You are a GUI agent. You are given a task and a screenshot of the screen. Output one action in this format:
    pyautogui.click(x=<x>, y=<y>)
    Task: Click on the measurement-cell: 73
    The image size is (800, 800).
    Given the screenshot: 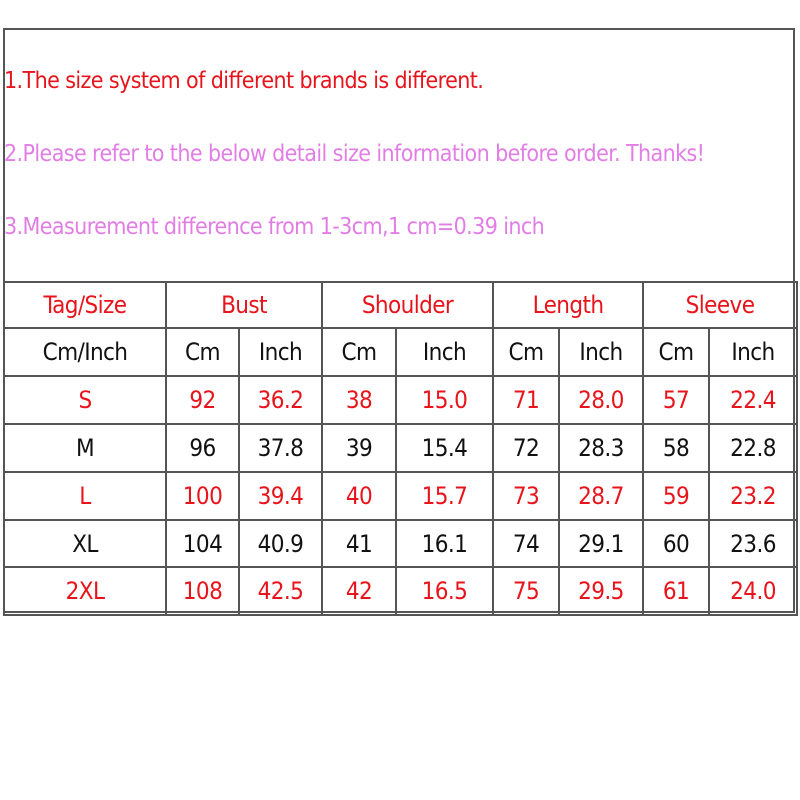 What is the action you would take?
    pyautogui.click(x=526, y=496)
    